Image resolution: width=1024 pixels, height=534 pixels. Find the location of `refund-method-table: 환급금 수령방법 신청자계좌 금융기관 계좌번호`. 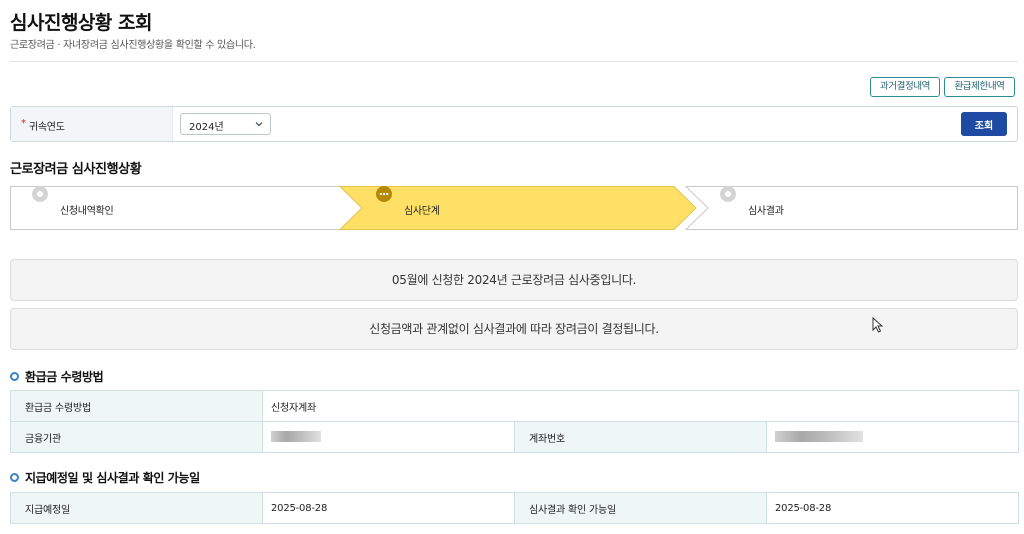

refund-method-table: 환급금 수령방법 신청자계좌 금융기관 계좌번호 is located at coordinates (514, 421).